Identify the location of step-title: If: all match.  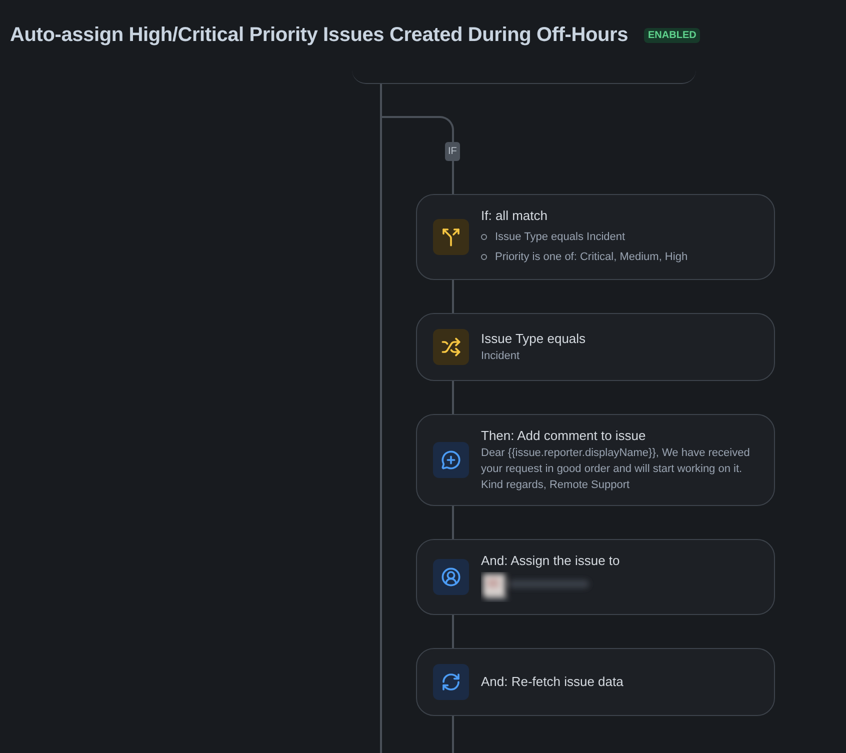
(514, 216).